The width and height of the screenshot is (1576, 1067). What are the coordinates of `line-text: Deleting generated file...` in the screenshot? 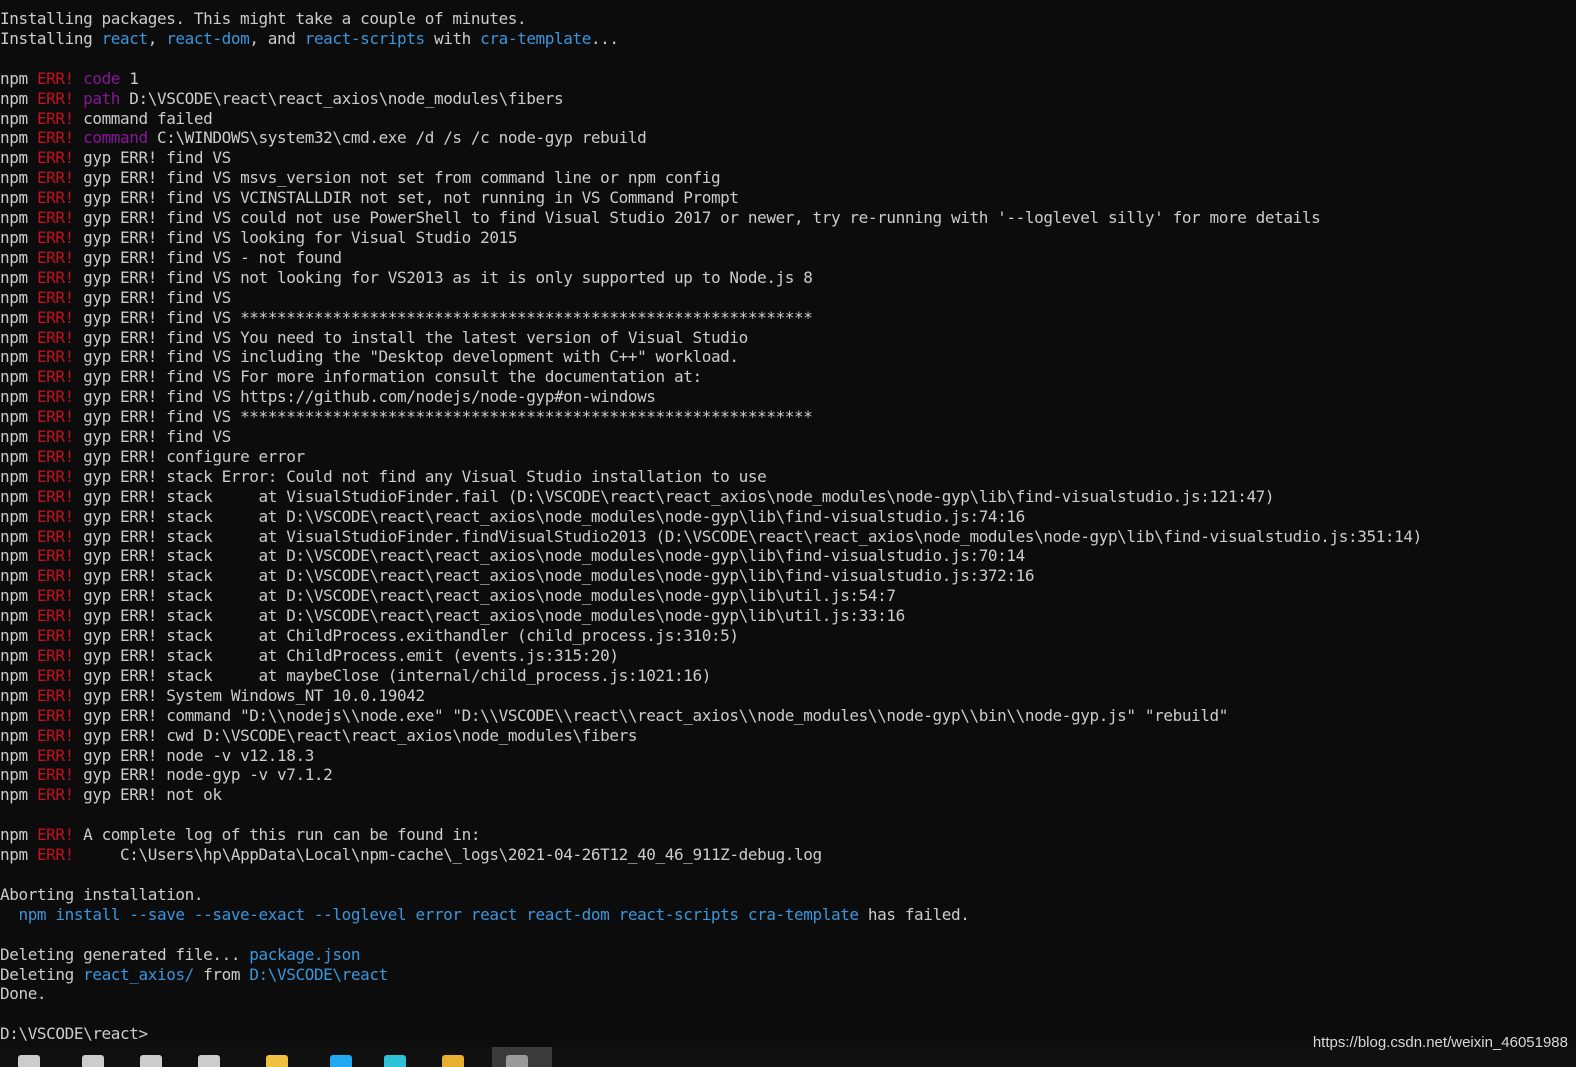 It's located at (125, 954).